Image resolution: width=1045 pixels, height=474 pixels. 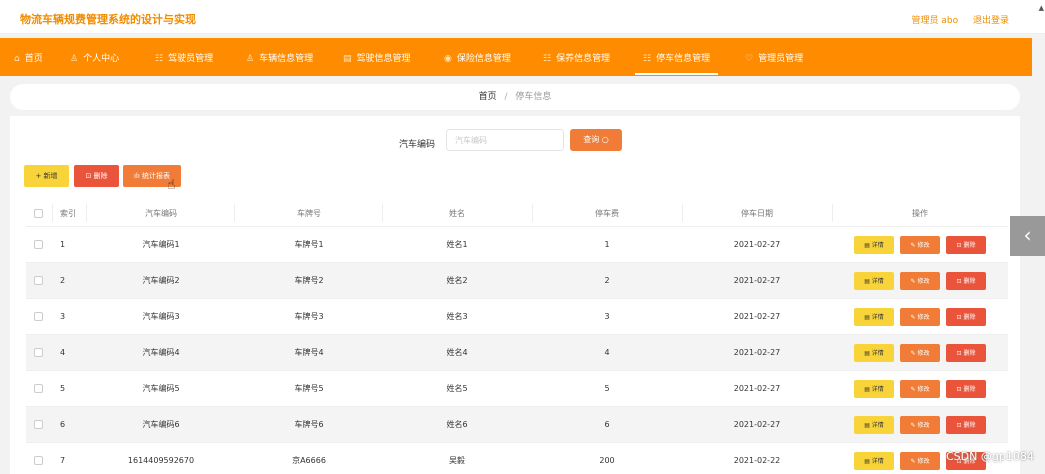 I want to click on column-divider, so click(x=52, y=213).